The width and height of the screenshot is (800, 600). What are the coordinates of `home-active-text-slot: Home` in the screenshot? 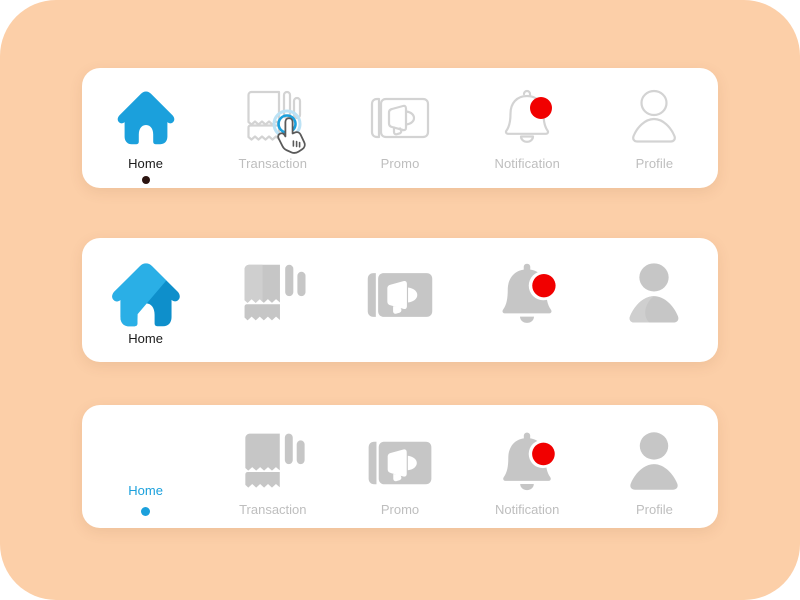 It's located at (145, 465).